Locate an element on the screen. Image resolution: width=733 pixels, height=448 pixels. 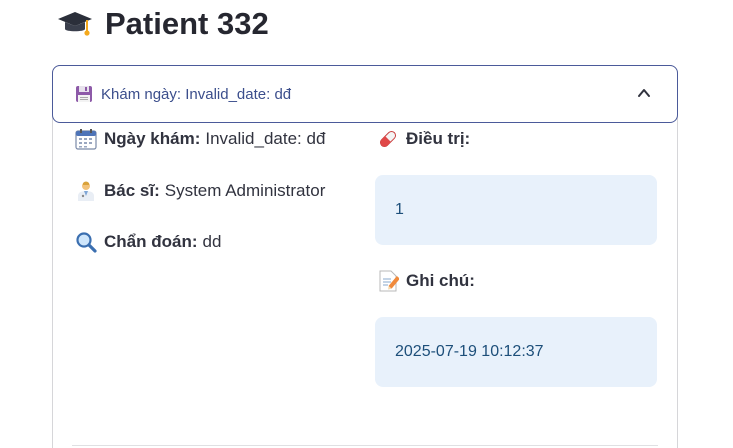
page-title-text: Patient 332 is located at coordinates (187, 23).